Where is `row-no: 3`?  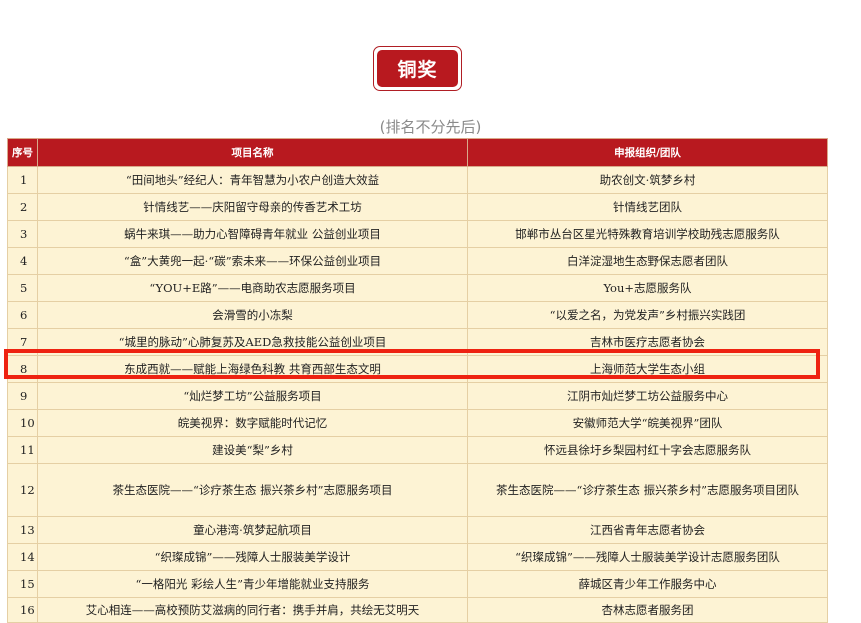 row-no: 3 is located at coordinates (22, 234).